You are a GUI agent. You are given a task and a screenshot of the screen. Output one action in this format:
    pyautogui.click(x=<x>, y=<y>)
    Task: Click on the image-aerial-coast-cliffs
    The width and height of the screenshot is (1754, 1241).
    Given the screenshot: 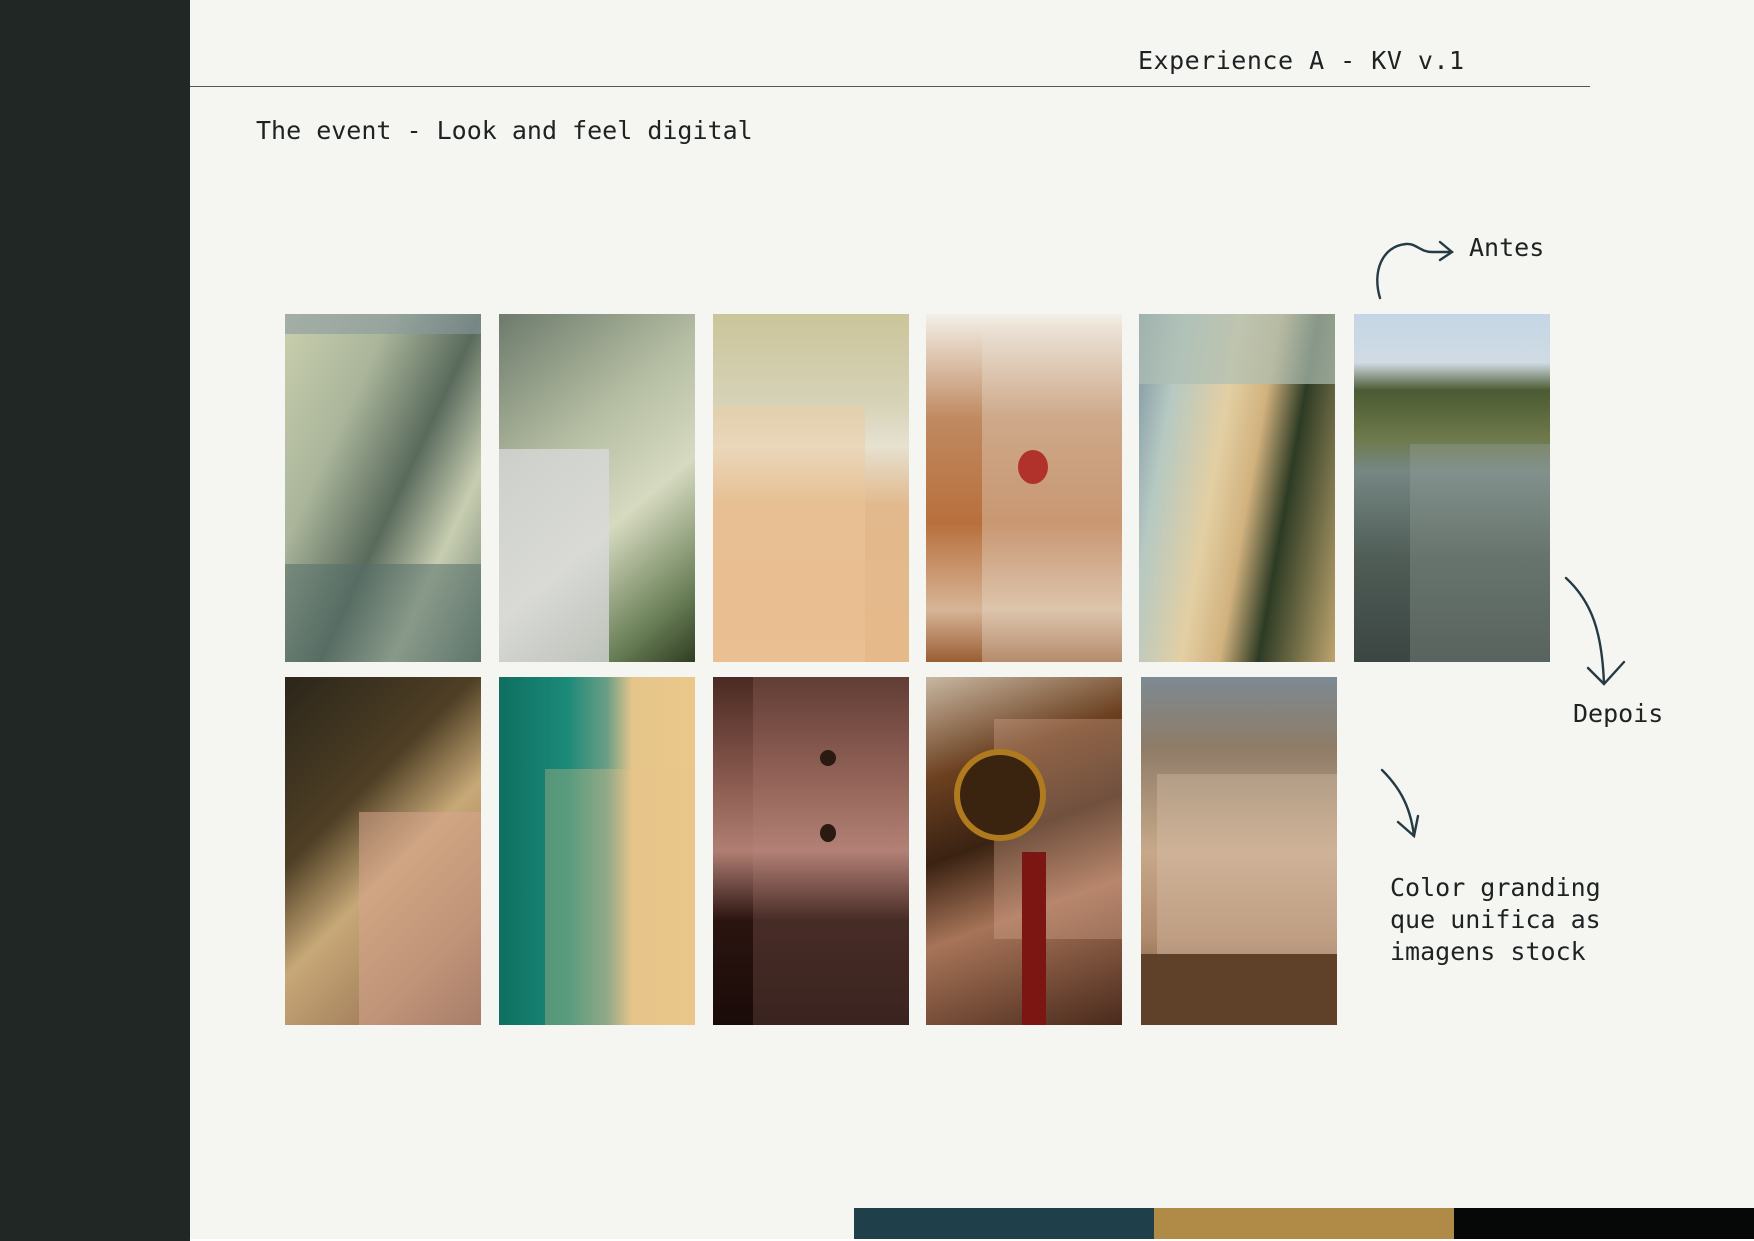 What is the action you would take?
    pyautogui.click(x=1237, y=488)
    